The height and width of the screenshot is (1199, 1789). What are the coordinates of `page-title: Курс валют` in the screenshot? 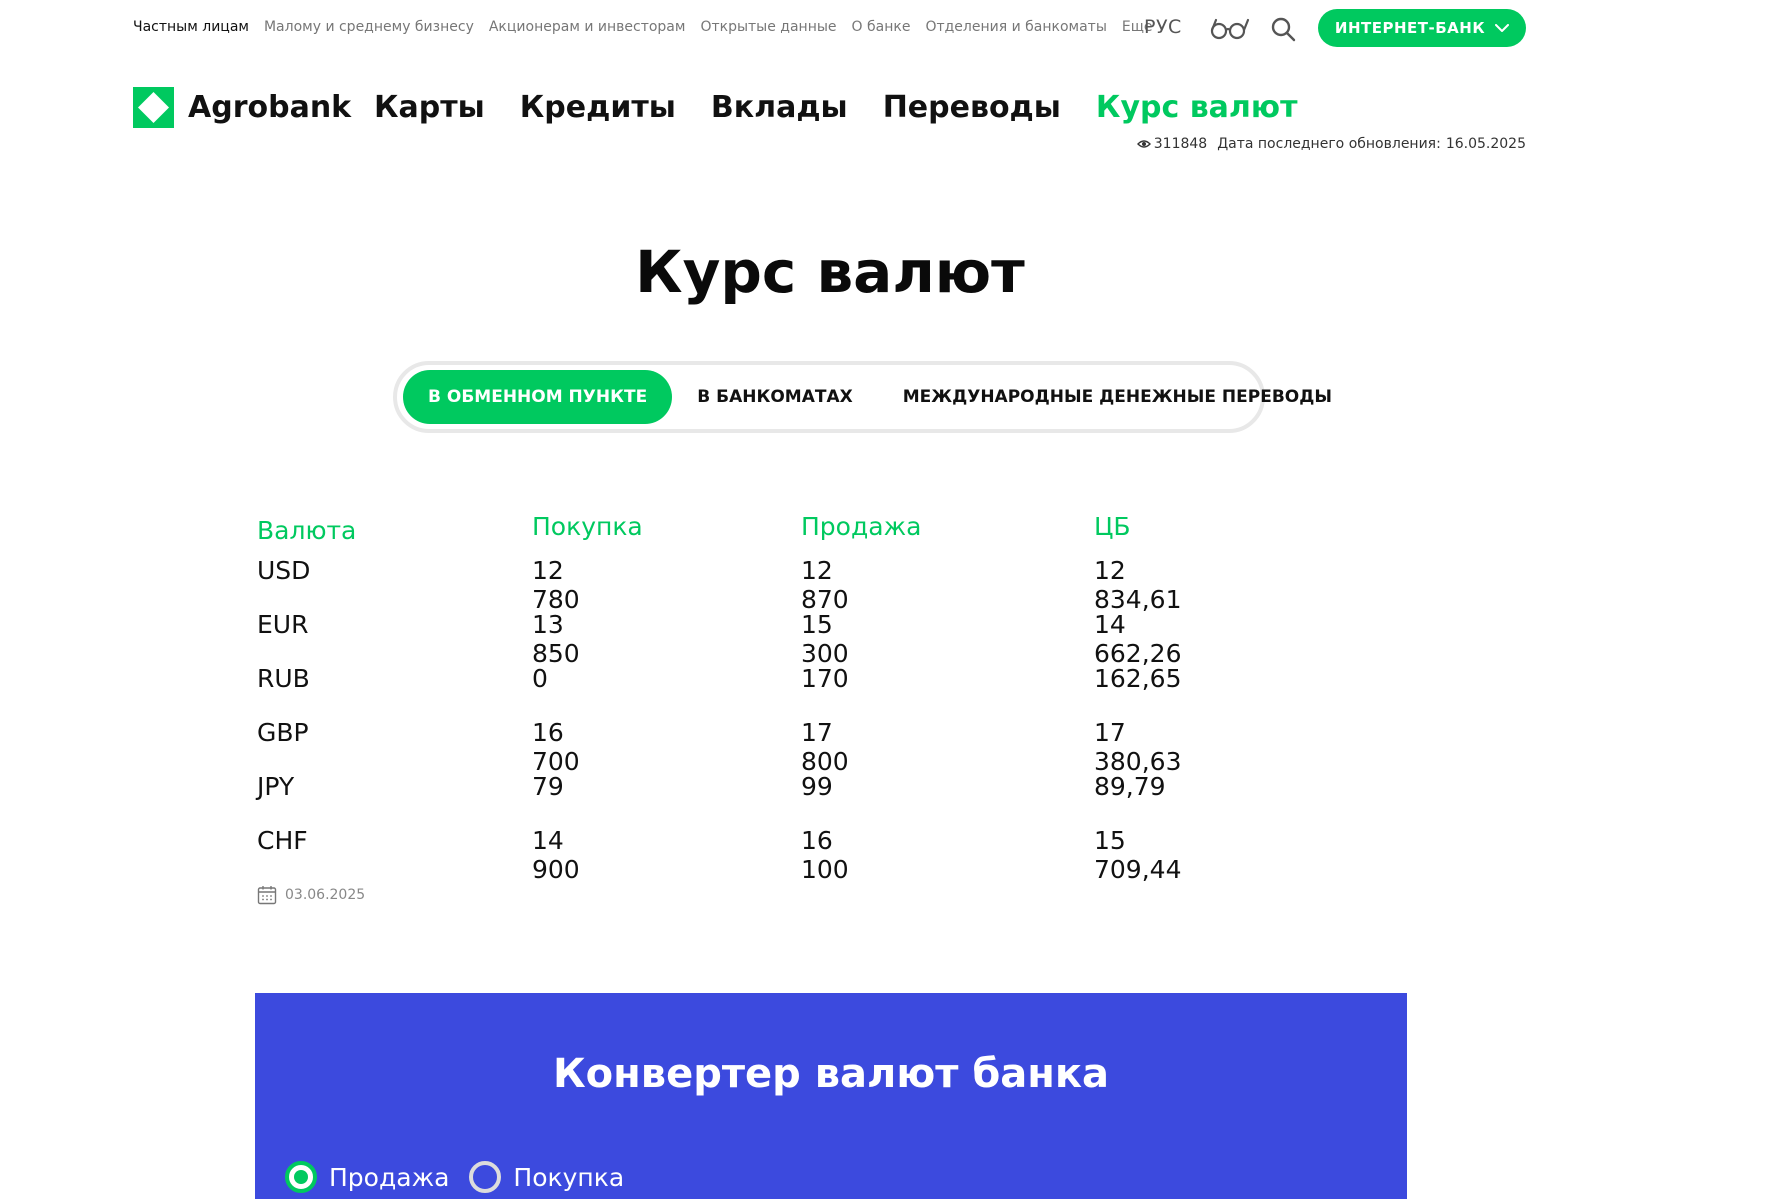 It's located at (830, 272).